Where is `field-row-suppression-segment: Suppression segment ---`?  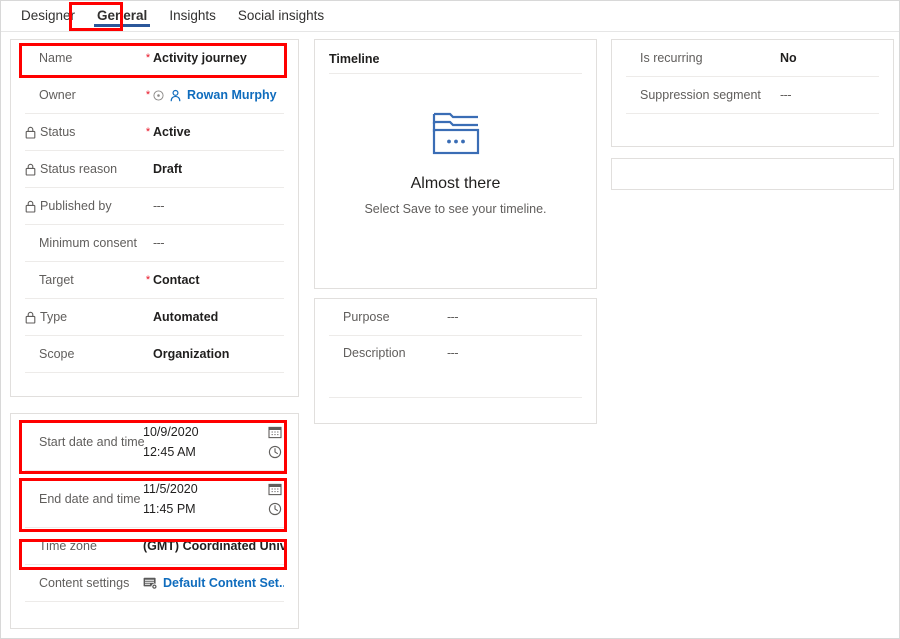
field-row-suppression-segment: Suppression segment --- is located at coordinates (752, 95).